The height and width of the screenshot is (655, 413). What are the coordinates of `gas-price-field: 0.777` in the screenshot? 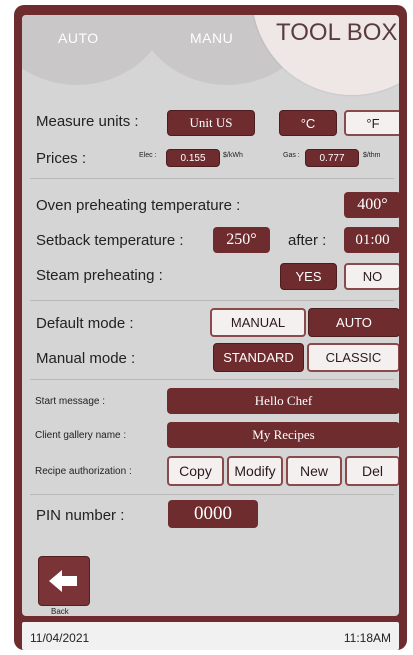 It's located at (332, 158).